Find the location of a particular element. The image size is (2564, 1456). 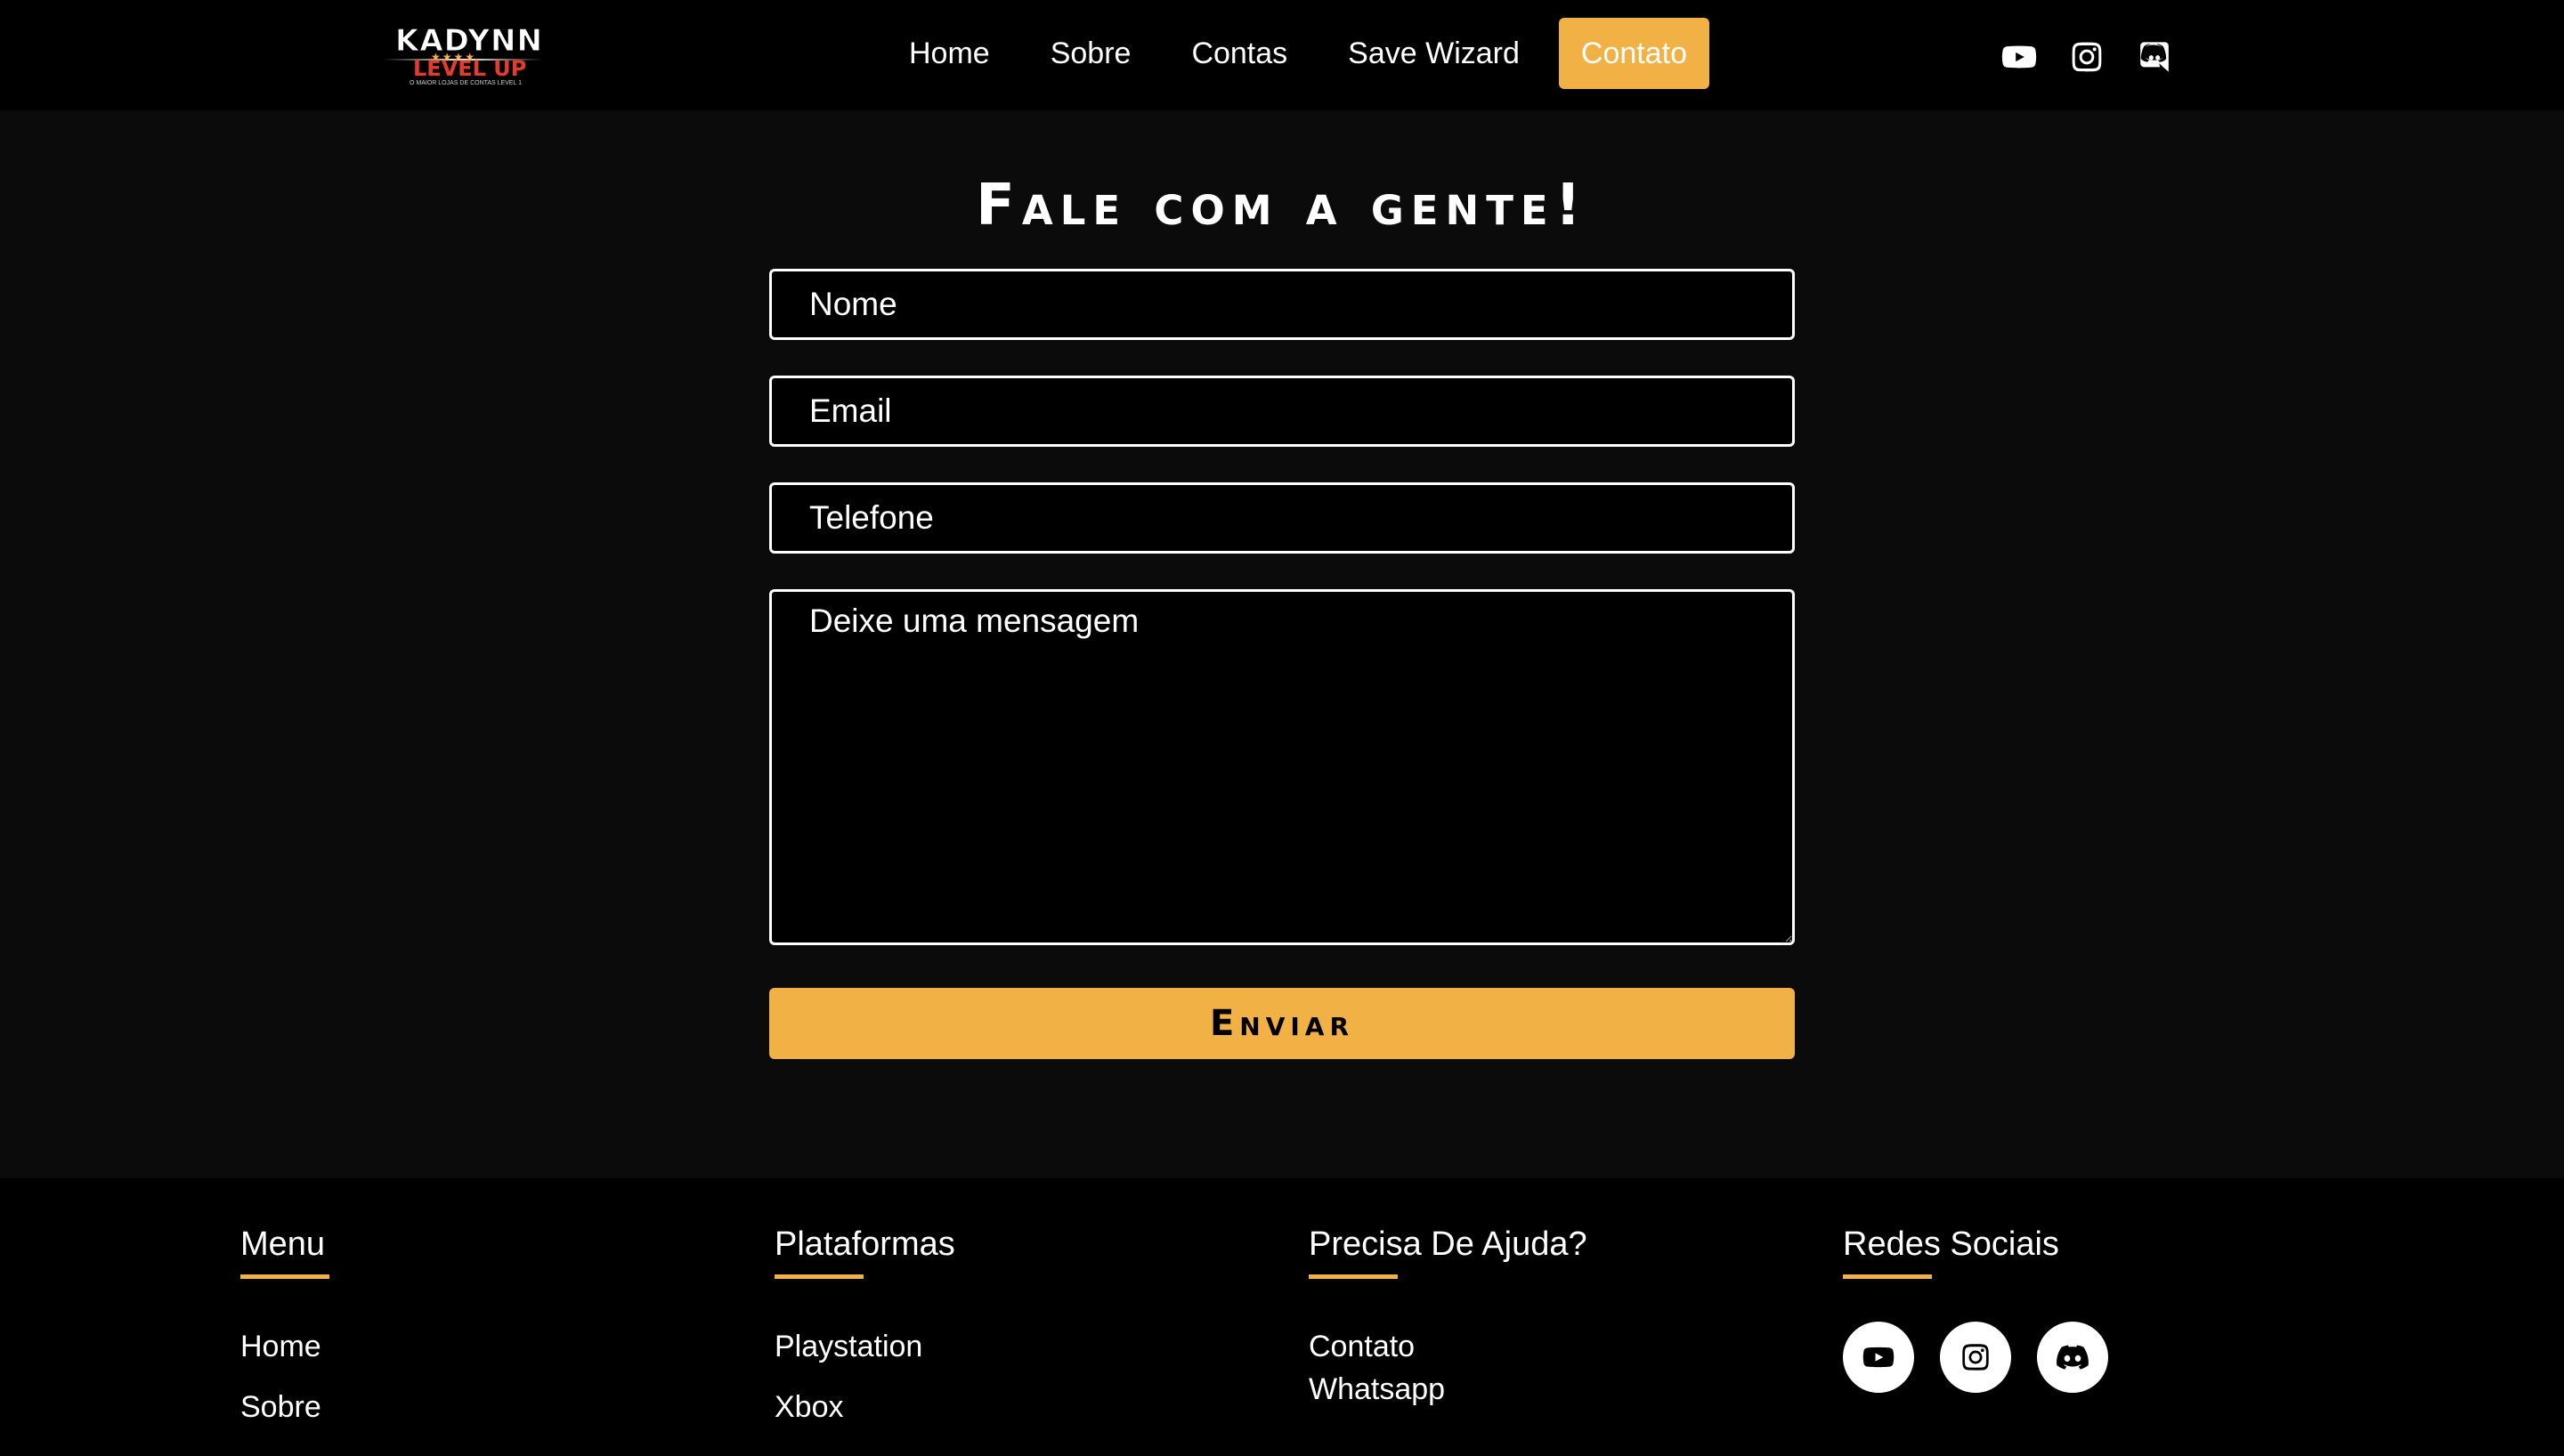

page-title: Fale com a gente! is located at coordinates (1282, 205).